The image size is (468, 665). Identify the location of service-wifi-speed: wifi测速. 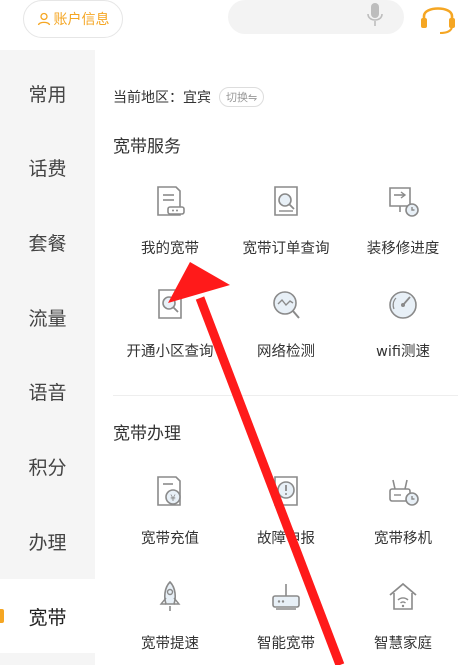
(403, 328).